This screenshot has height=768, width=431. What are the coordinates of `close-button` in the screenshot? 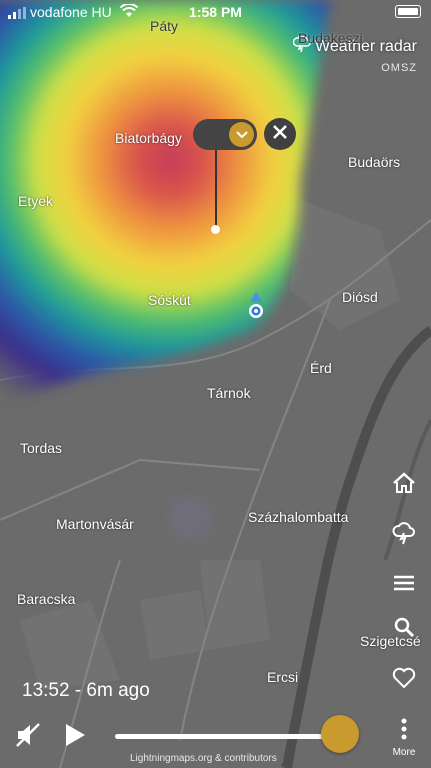 It's located at (280, 134).